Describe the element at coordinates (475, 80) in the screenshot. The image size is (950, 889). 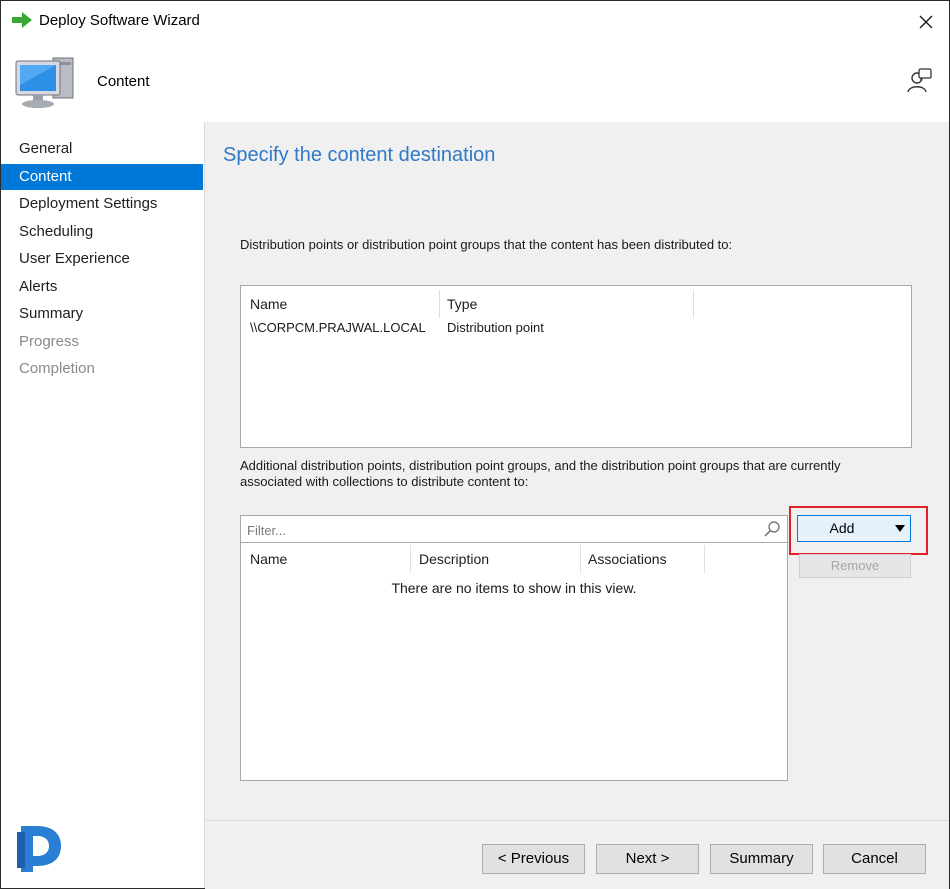
I see `wizard-header: Content` at that location.